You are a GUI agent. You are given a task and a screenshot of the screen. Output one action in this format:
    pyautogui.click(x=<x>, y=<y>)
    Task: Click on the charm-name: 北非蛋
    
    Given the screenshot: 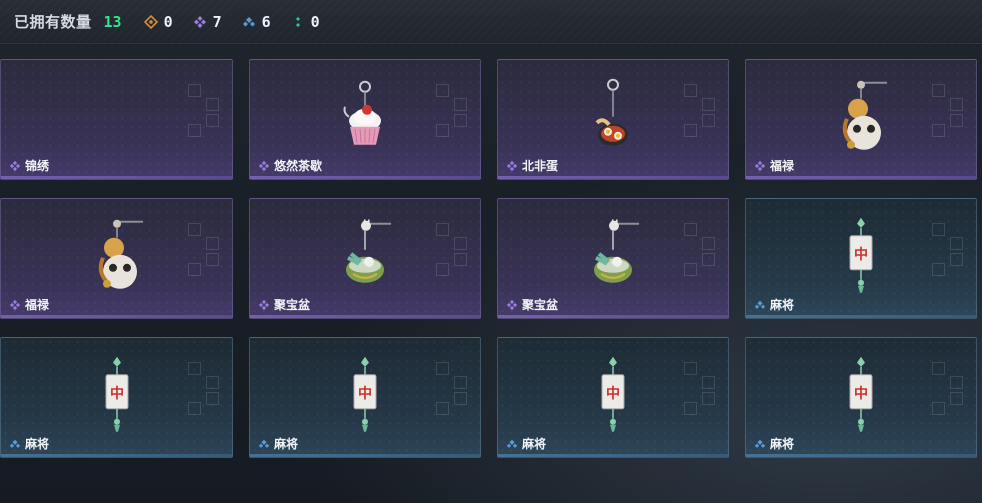 What is the action you would take?
    pyautogui.click(x=540, y=166)
    